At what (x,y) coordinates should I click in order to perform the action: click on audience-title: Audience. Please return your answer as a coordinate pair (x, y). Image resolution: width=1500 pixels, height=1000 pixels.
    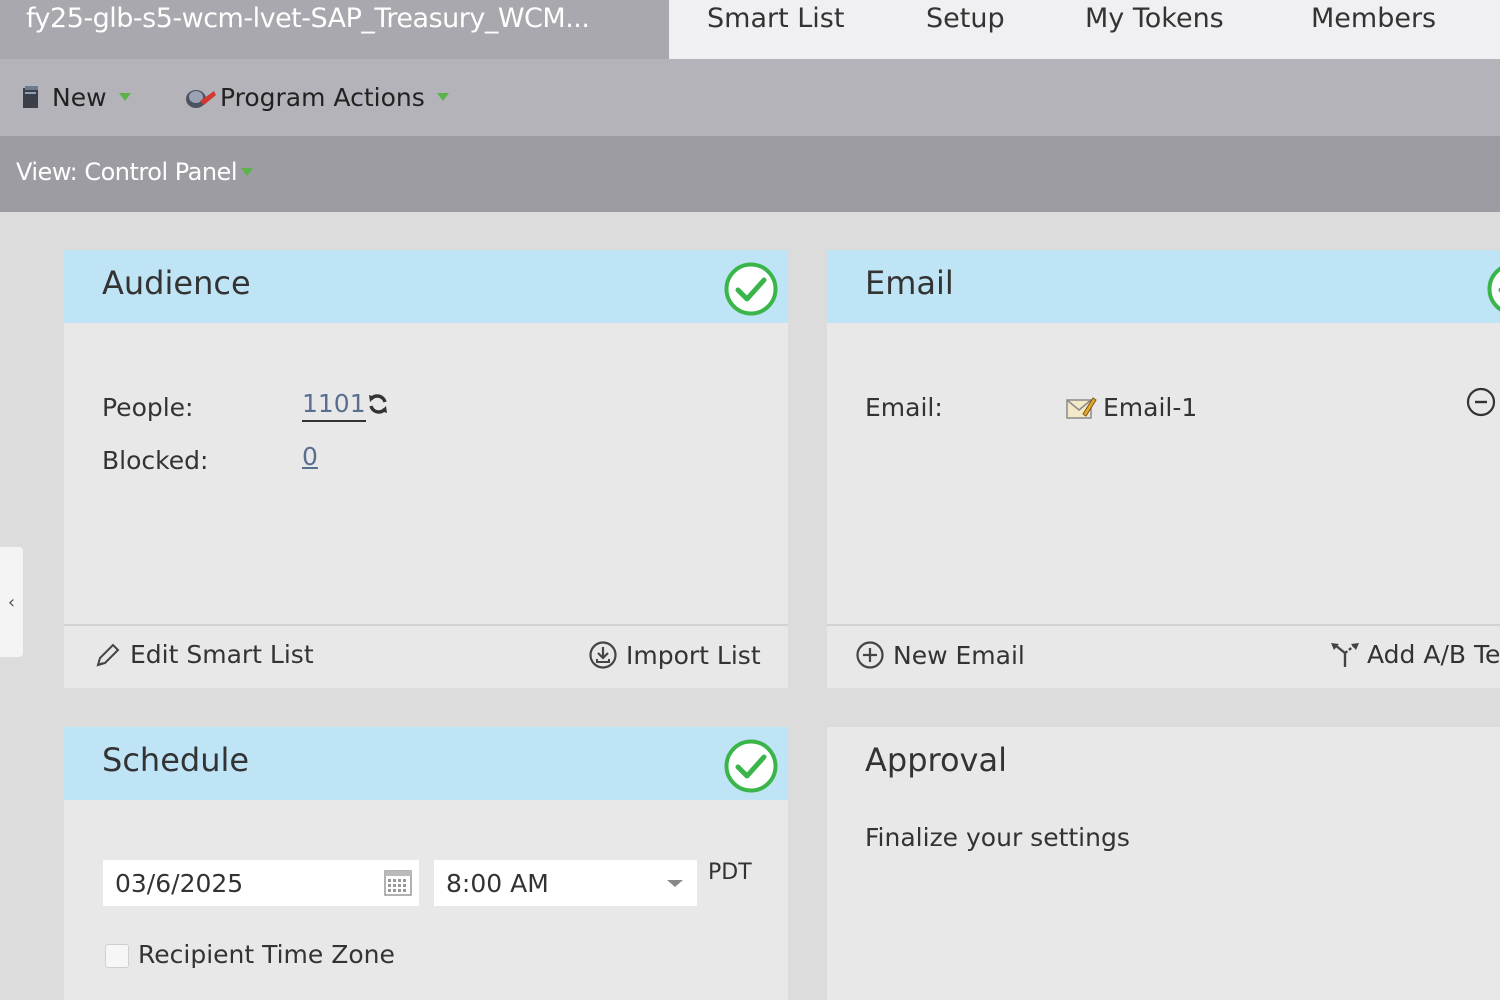
    Looking at the image, I should click on (176, 283).